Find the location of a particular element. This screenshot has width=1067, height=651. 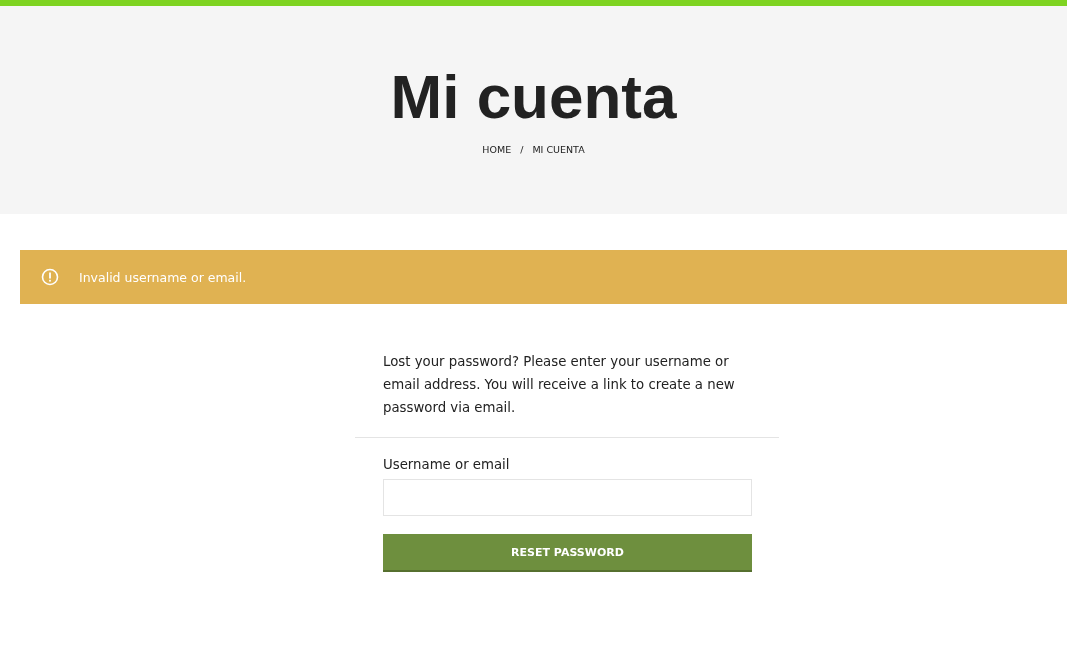

notice-message: Invalid username or email. is located at coordinates (163, 277).